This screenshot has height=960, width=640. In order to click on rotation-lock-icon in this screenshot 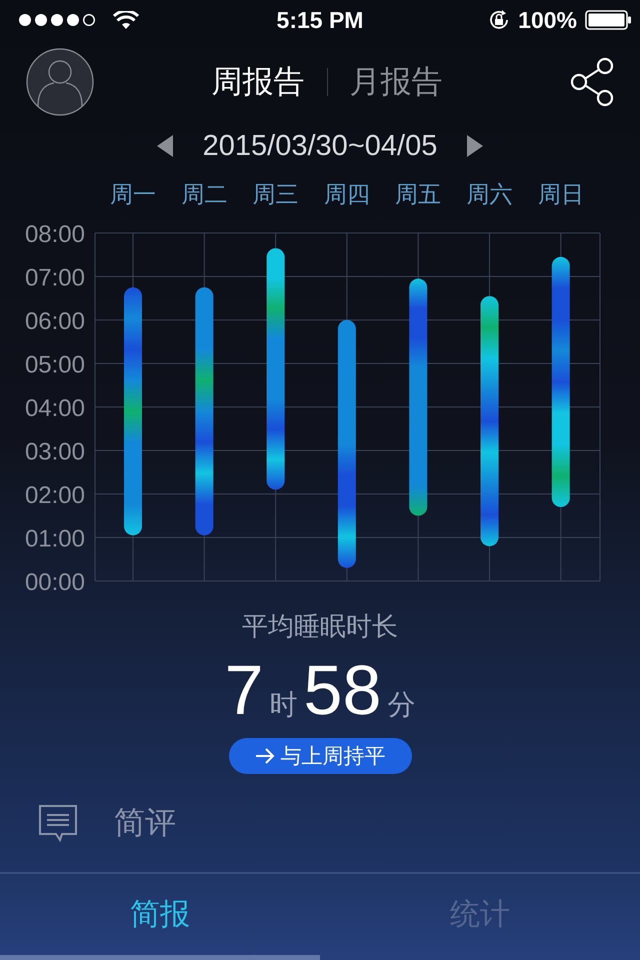, I will do `click(499, 20)`.